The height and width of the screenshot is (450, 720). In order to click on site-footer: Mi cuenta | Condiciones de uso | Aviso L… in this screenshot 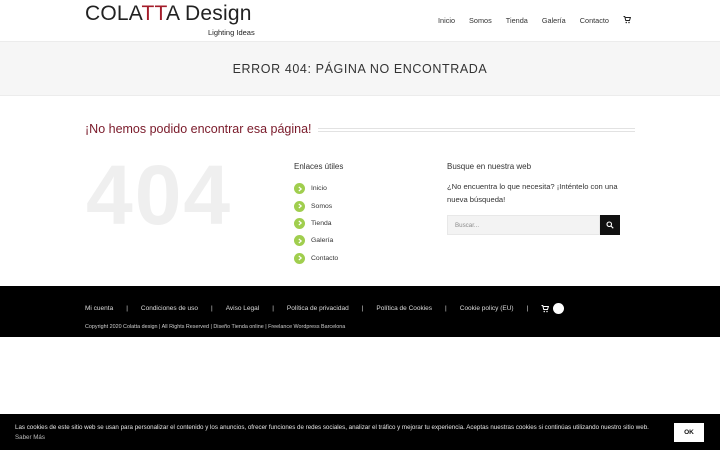, I will do `click(360, 311)`.